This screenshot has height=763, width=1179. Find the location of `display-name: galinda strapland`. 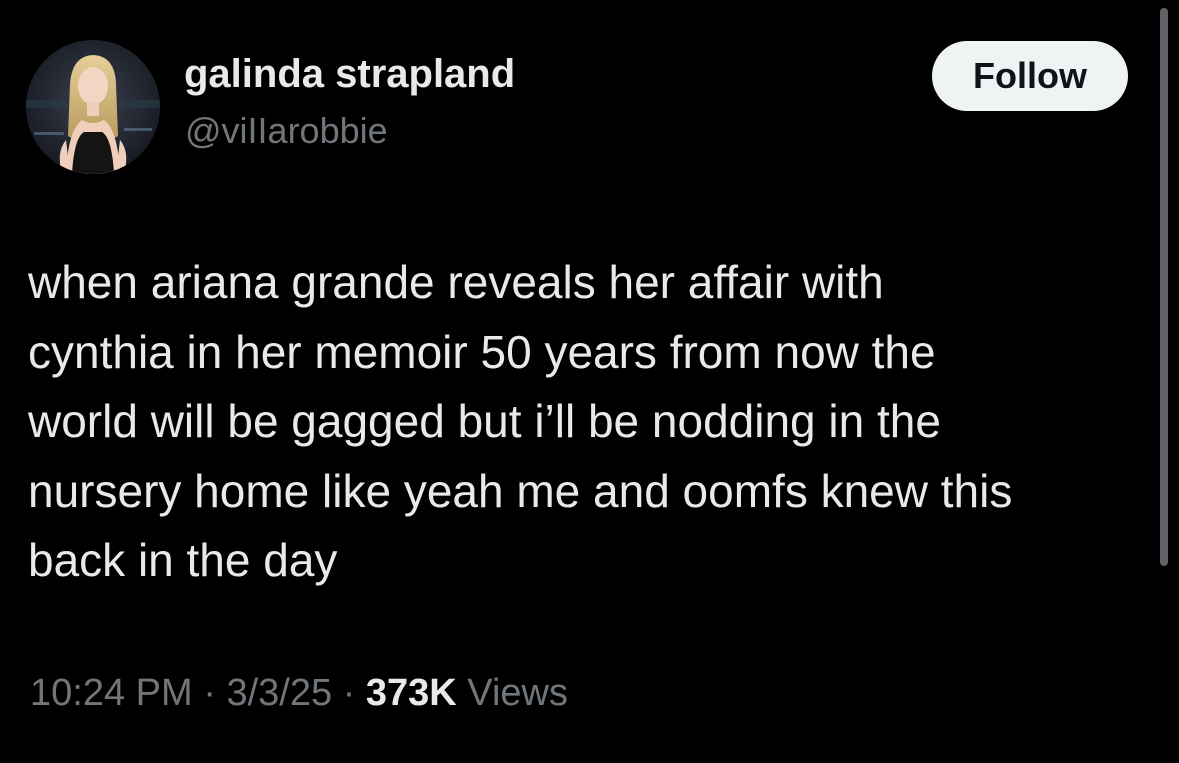

display-name: galinda strapland is located at coordinates (349, 74).